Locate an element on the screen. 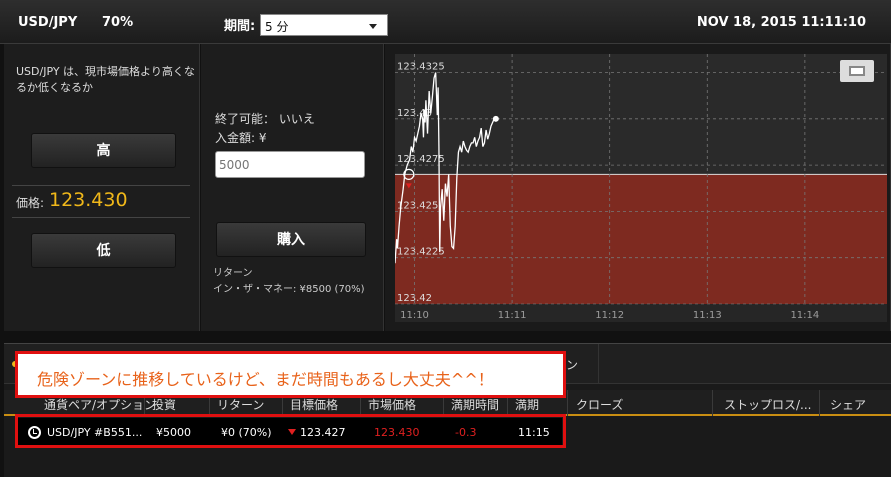  current-datetime: NOV 18, 2015 11:11:10 is located at coordinates (781, 22).